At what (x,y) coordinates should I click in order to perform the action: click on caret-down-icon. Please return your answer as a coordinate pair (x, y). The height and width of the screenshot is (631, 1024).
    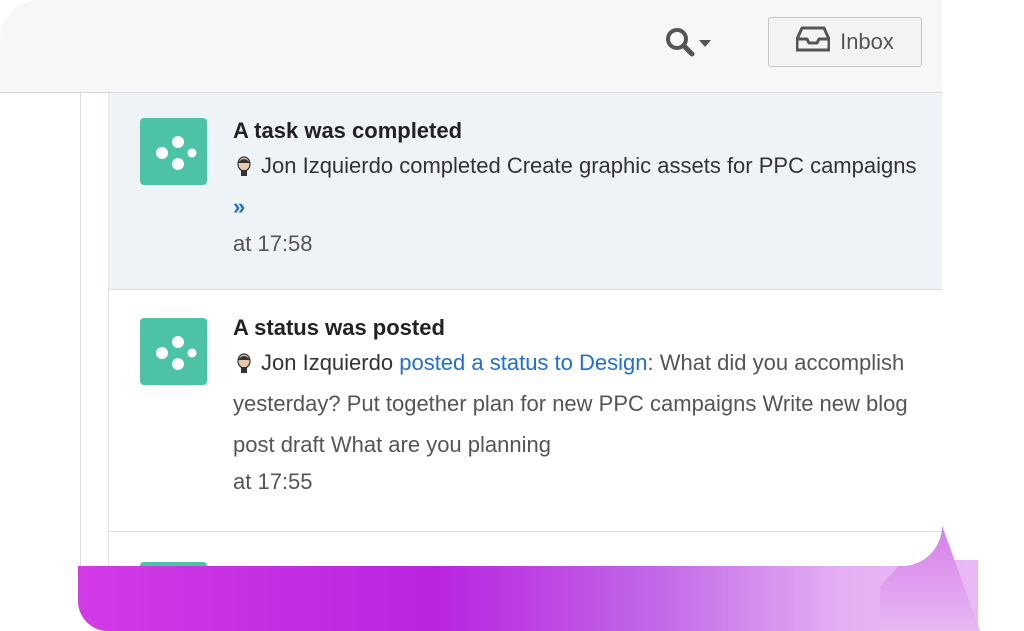
    Looking at the image, I should click on (705, 44).